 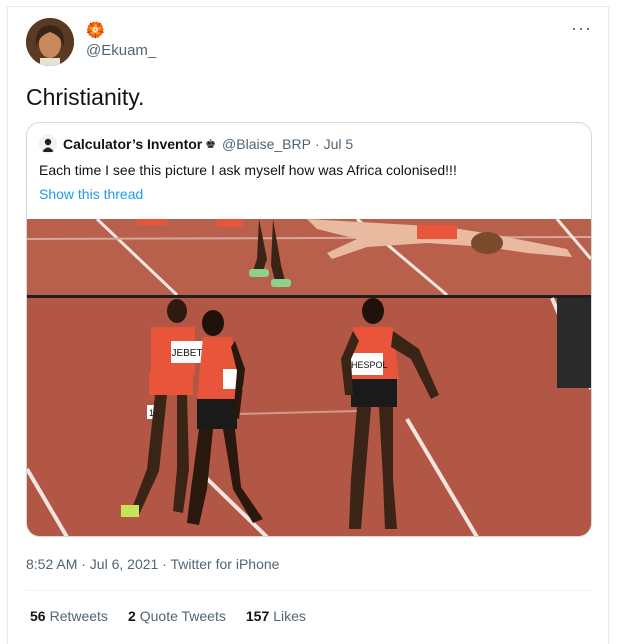 What do you see at coordinates (48, 144) in the screenshot?
I see `quoted-avatar` at bounding box center [48, 144].